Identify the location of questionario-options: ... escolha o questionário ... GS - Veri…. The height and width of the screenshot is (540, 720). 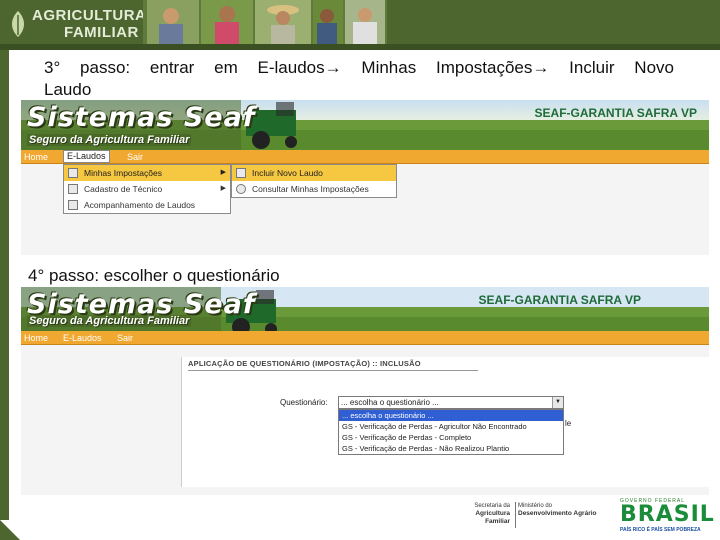
(451, 432).